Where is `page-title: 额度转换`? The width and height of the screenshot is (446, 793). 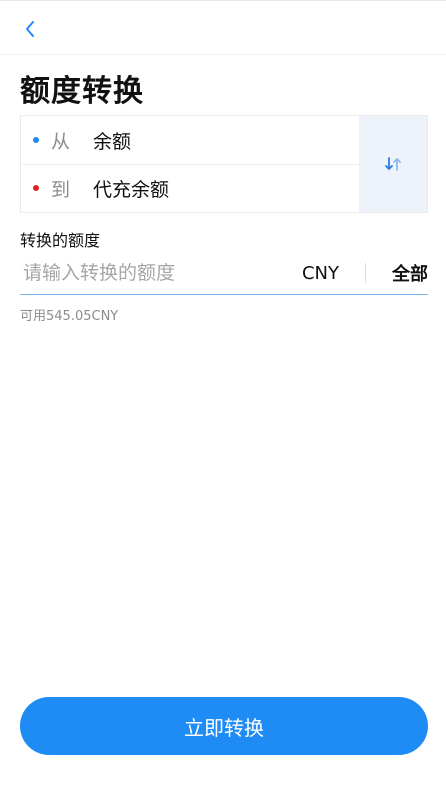
page-title: 额度转换 is located at coordinates (82, 91).